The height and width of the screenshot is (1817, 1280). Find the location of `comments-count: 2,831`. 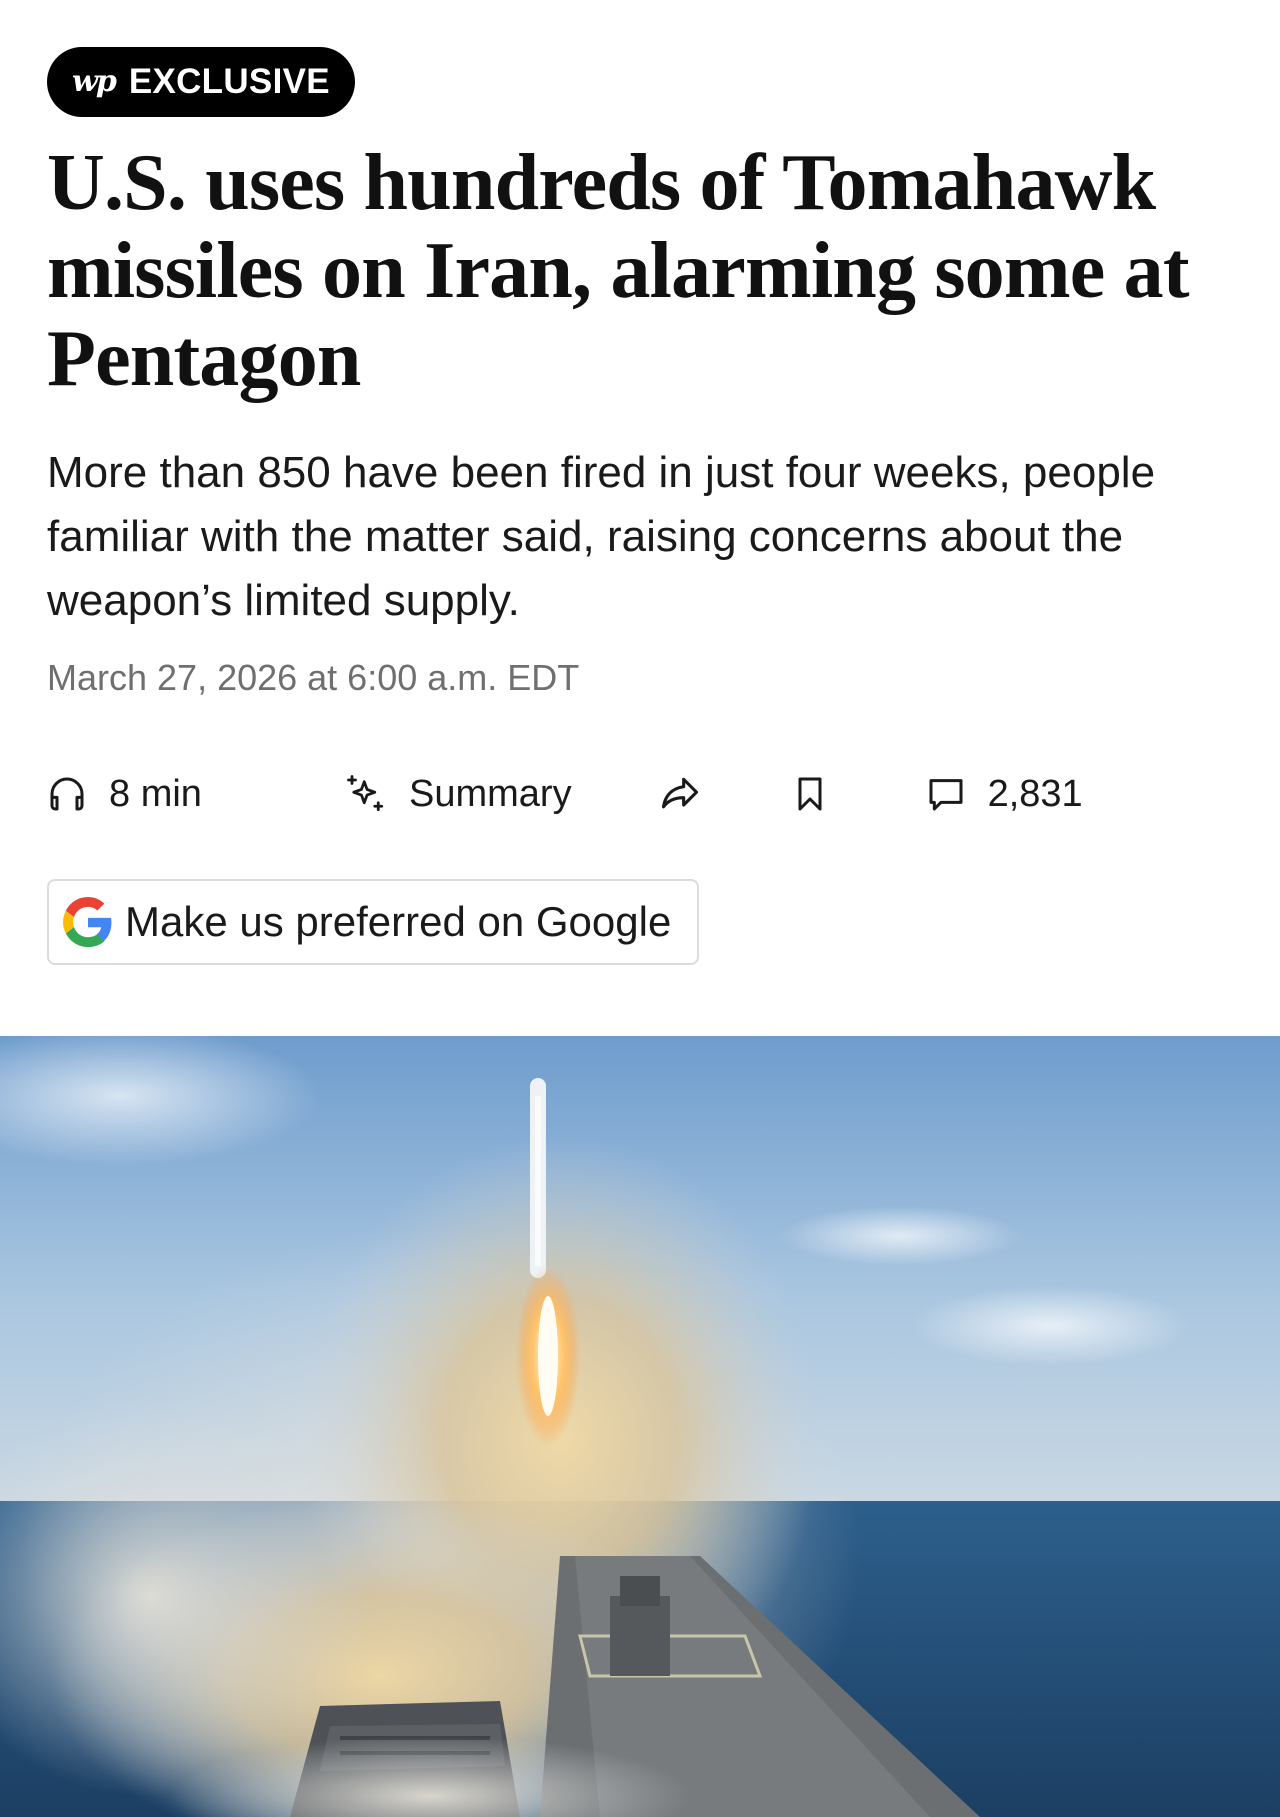

comments-count: 2,831 is located at coordinates (1035, 793).